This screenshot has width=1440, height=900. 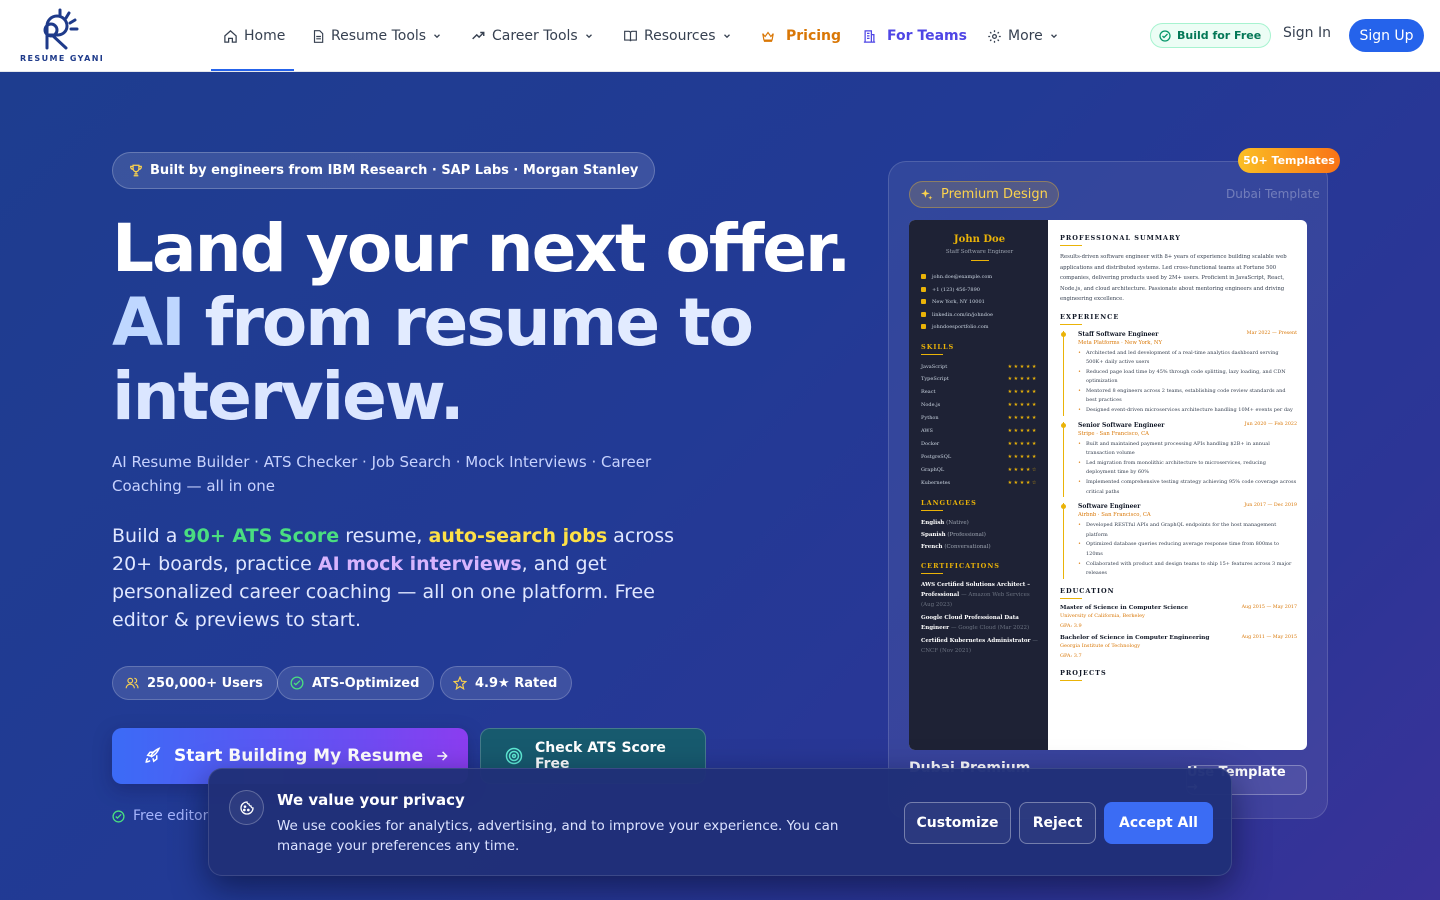 I want to click on users-icon, so click(x=132, y=683).